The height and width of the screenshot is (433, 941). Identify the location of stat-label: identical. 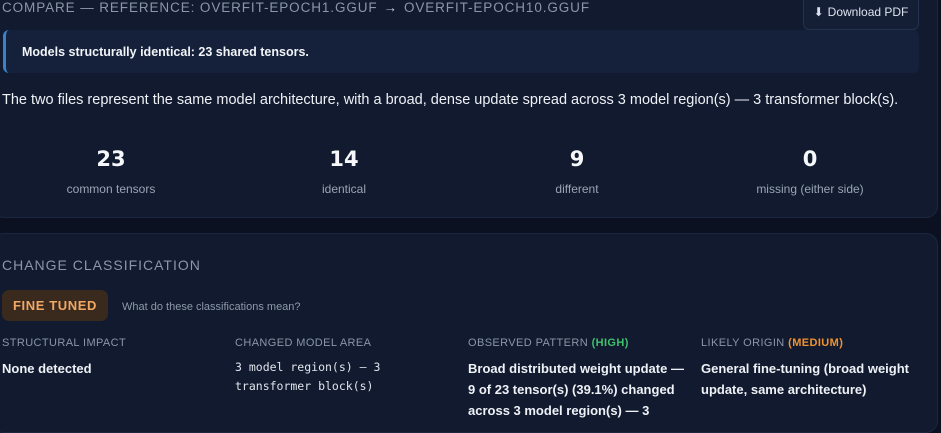
(344, 189).